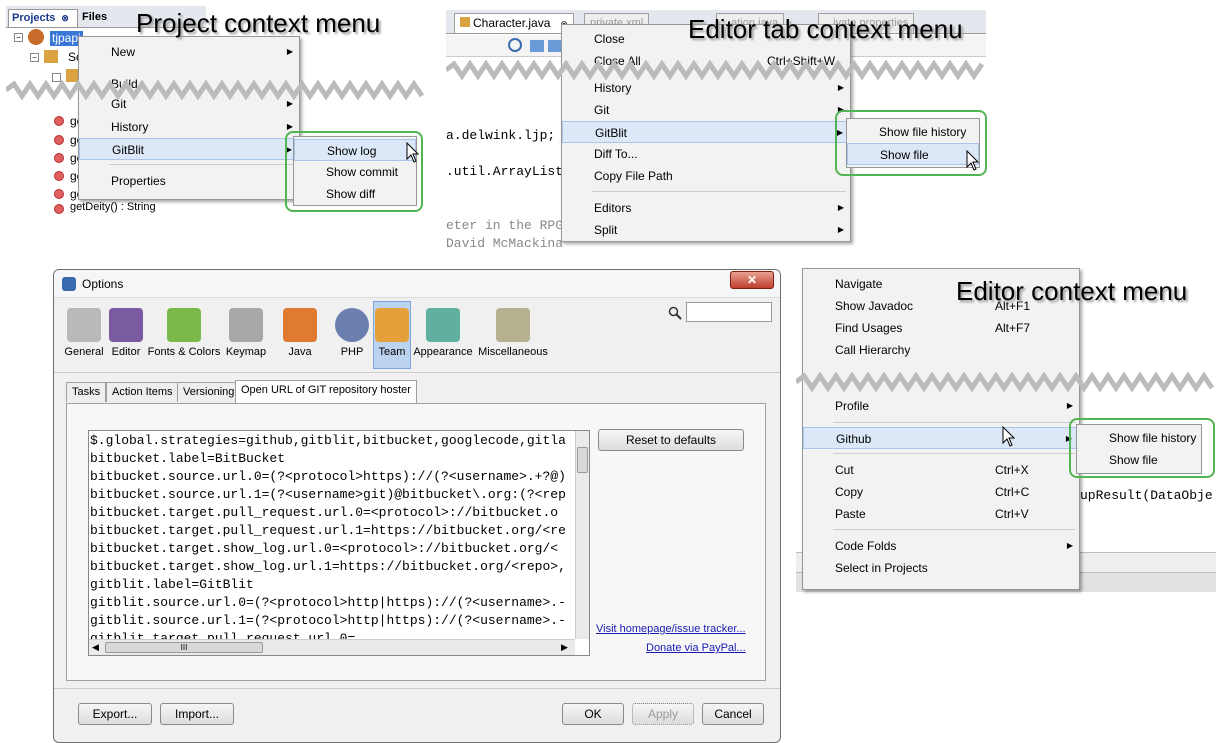 This screenshot has height=743, width=1220. Describe the element at coordinates (443, 325) in the screenshot. I see `appearance-icon` at that location.